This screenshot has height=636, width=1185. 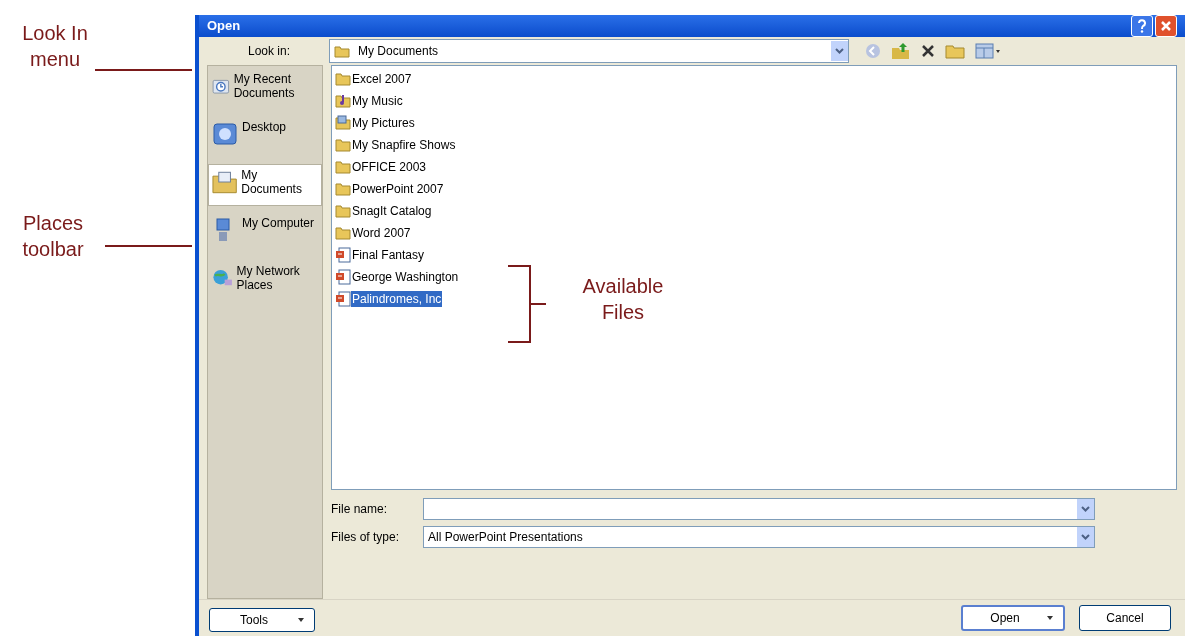 I want to click on look-in-dropdown: My Documents, so click(x=589, y=51).